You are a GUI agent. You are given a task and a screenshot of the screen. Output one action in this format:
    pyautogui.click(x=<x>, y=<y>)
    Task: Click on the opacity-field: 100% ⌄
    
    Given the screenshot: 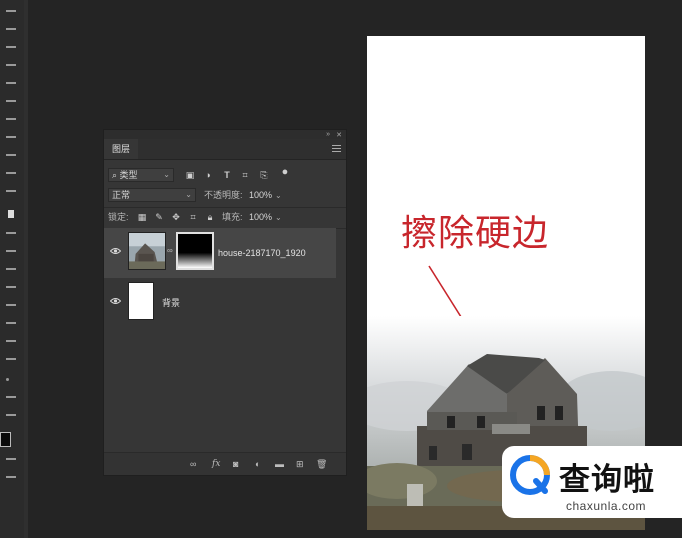 What is the action you would take?
    pyautogui.click(x=265, y=195)
    